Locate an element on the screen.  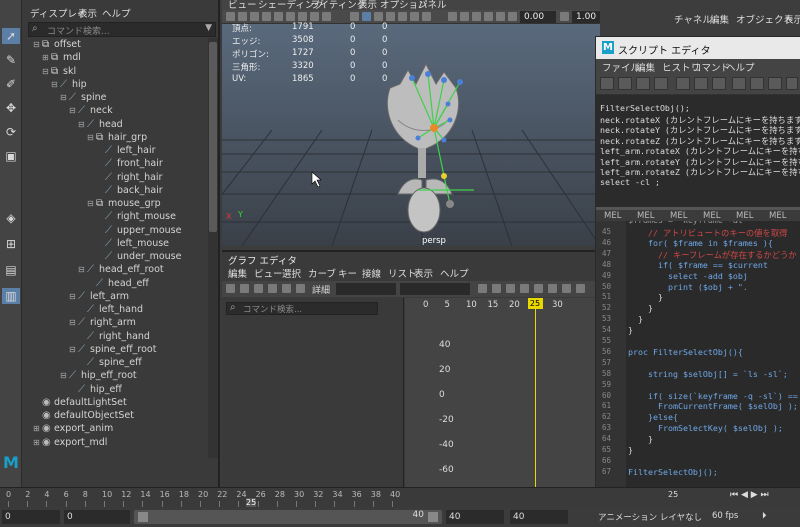
outliner-item-head-eff-root: ⊟ ⟋ head_eff_root is located at coordinates (121, 269).